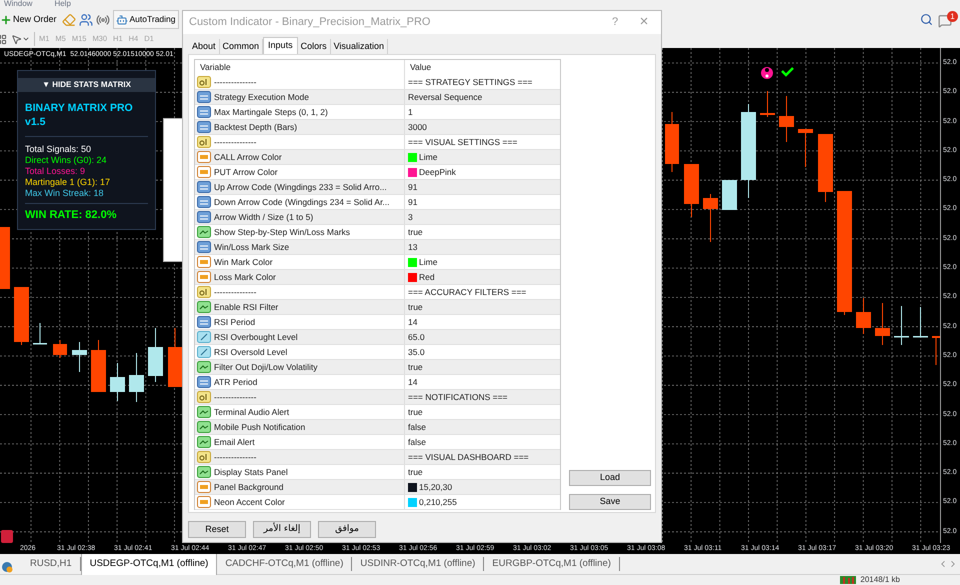 The width and height of the screenshot is (960, 585). Describe the element at coordinates (377, 112) in the screenshot. I see `table-row: Max Martingale Steps (0, 1, 2) 1` at that location.